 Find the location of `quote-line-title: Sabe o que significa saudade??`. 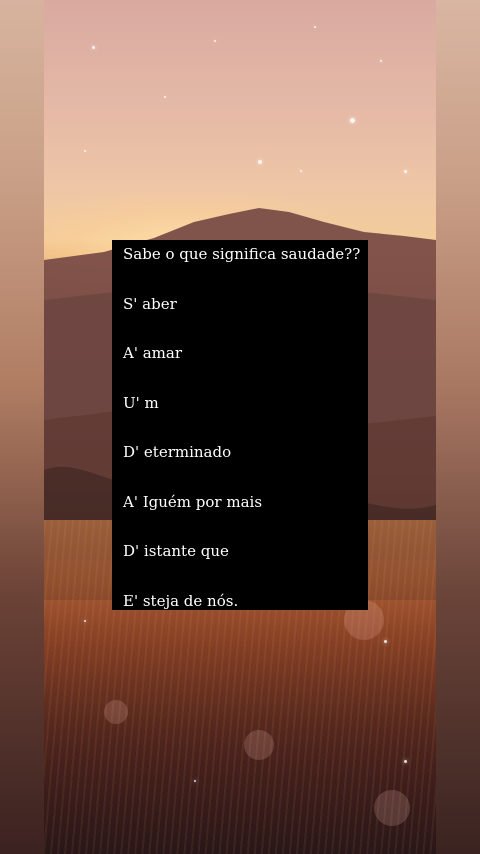

quote-line-title: Sabe o que significa saudade?? is located at coordinates (242, 254).